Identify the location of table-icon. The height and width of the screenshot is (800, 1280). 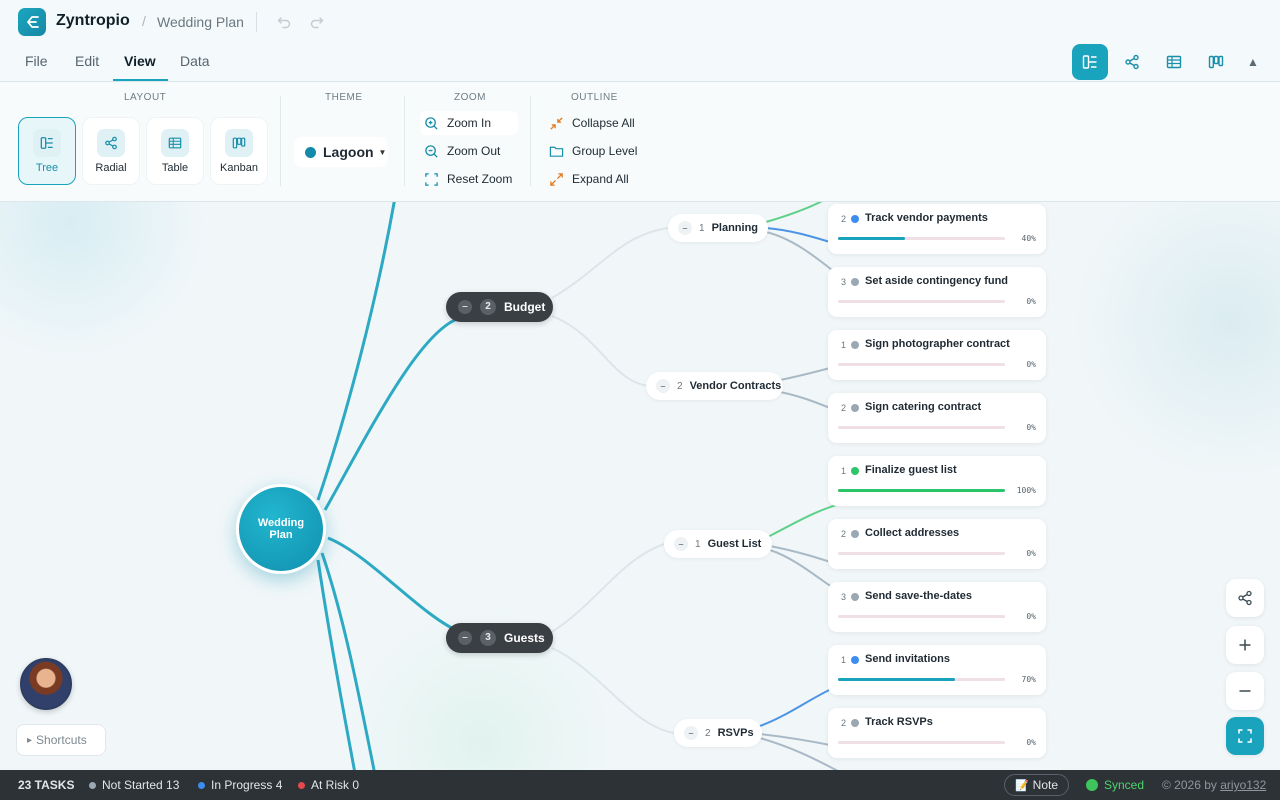
(175, 143).